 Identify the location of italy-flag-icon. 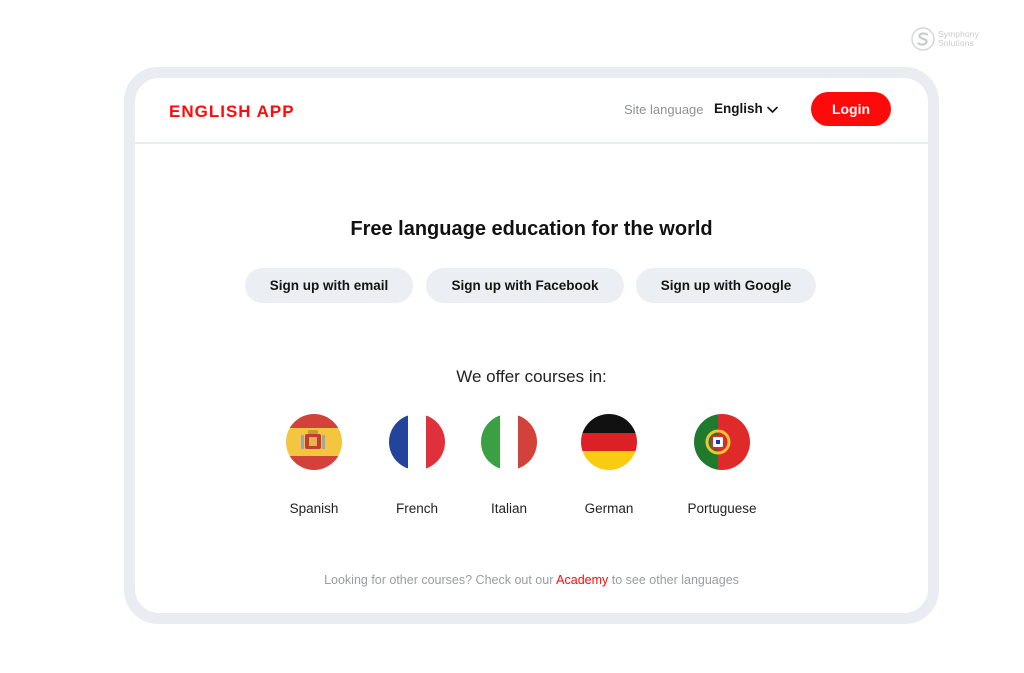
(509, 442).